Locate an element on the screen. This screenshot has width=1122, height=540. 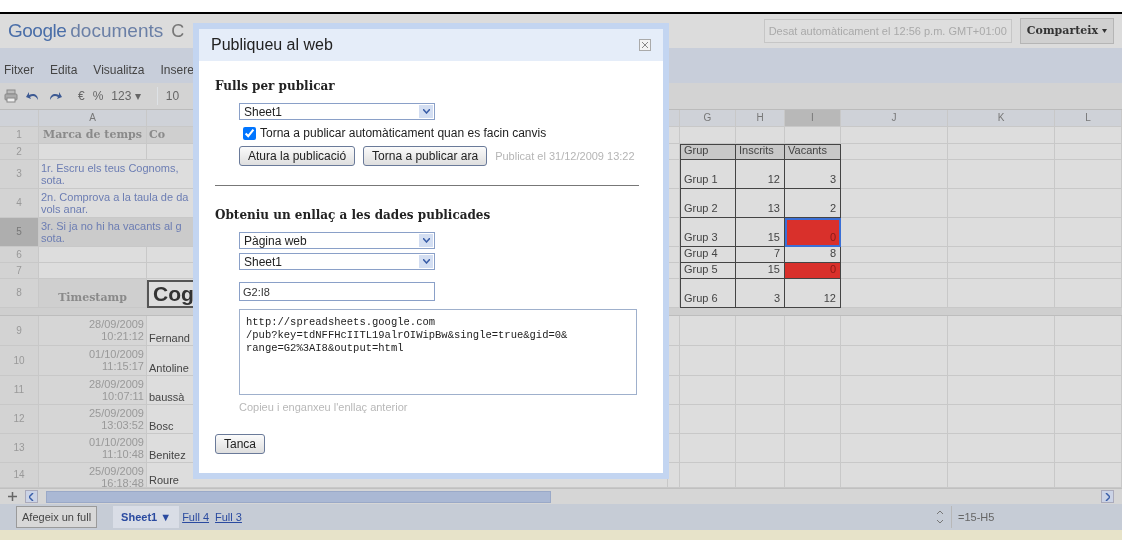
table-cell: 7 is located at coordinates (760, 255).